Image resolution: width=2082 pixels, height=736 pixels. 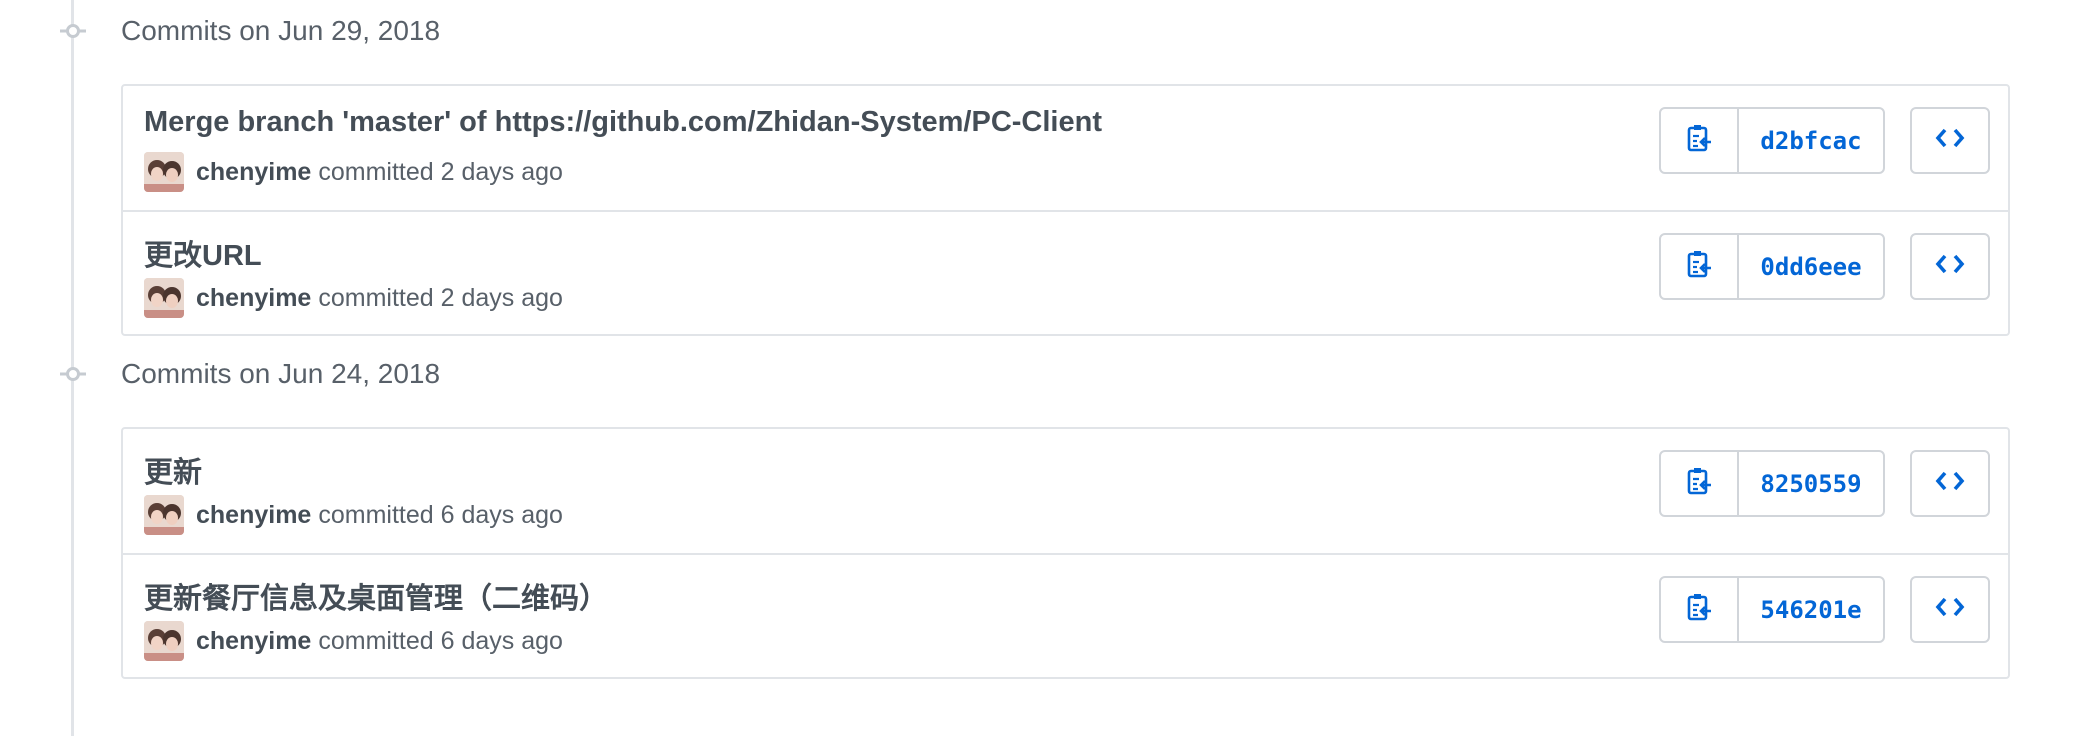 I want to click on sha-button-group: 8250559, so click(x=1772, y=483).